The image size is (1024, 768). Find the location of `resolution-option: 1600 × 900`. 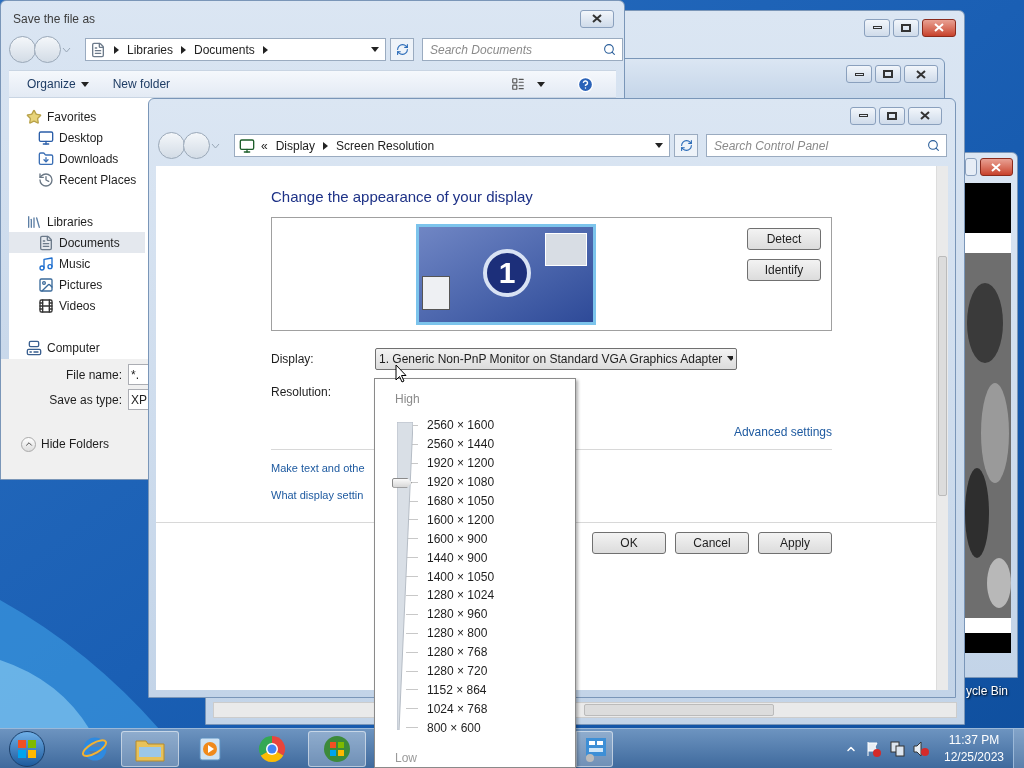

resolution-option: 1600 × 900 is located at coordinates (457, 538).